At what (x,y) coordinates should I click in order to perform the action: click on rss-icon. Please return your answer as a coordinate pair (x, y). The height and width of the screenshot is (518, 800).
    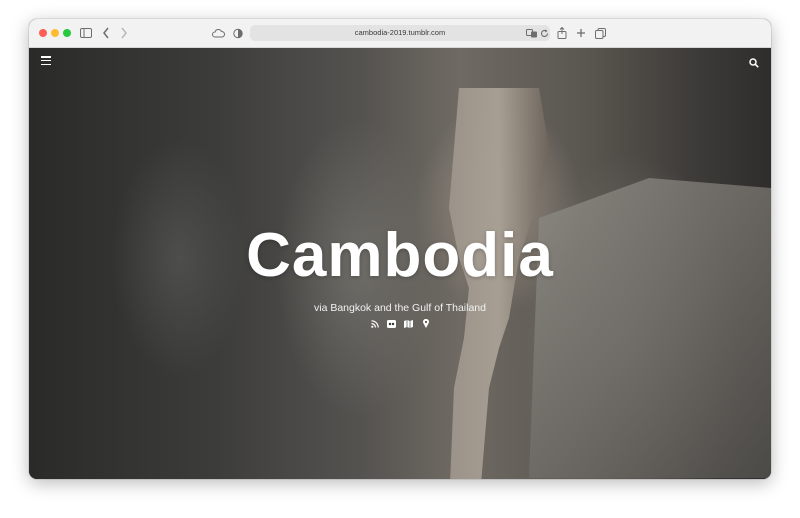
    Looking at the image, I should click on (374, 323).